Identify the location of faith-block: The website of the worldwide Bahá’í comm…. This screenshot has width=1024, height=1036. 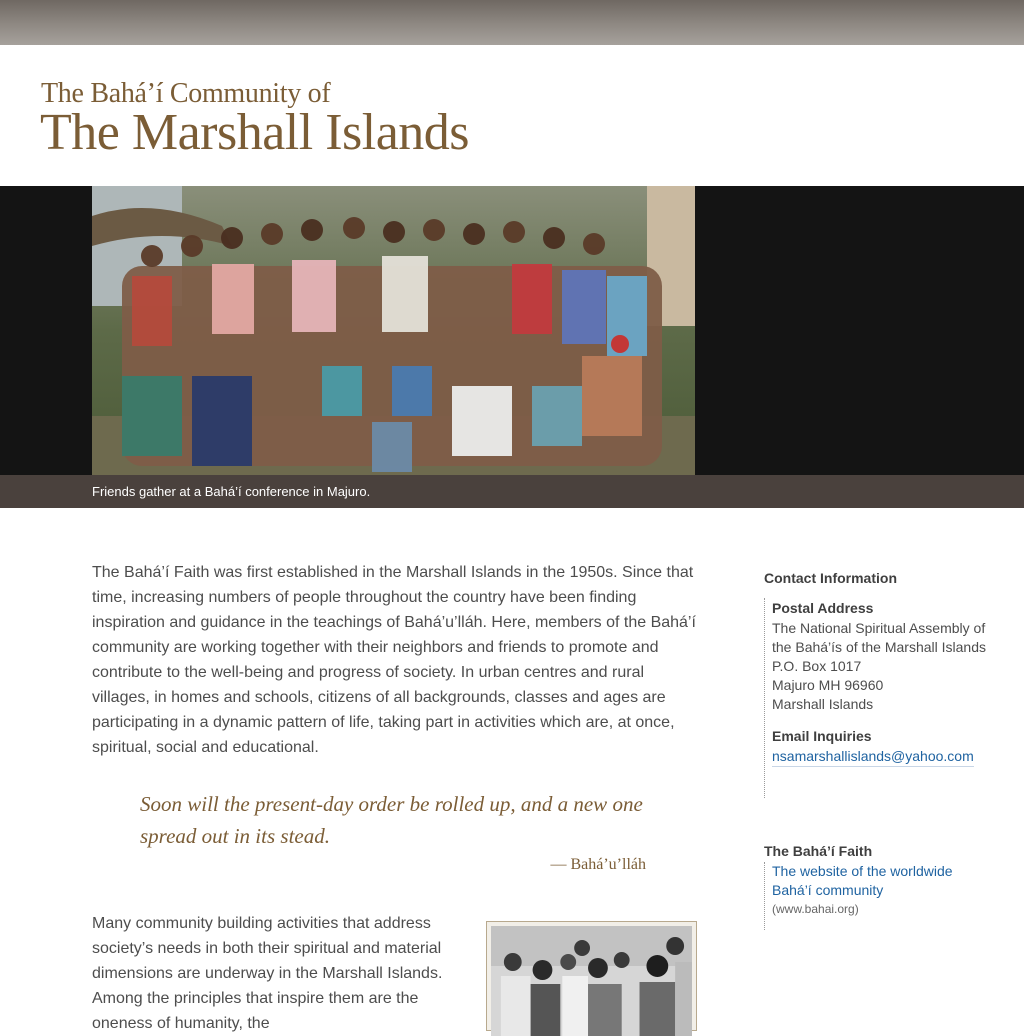
(884, 896).